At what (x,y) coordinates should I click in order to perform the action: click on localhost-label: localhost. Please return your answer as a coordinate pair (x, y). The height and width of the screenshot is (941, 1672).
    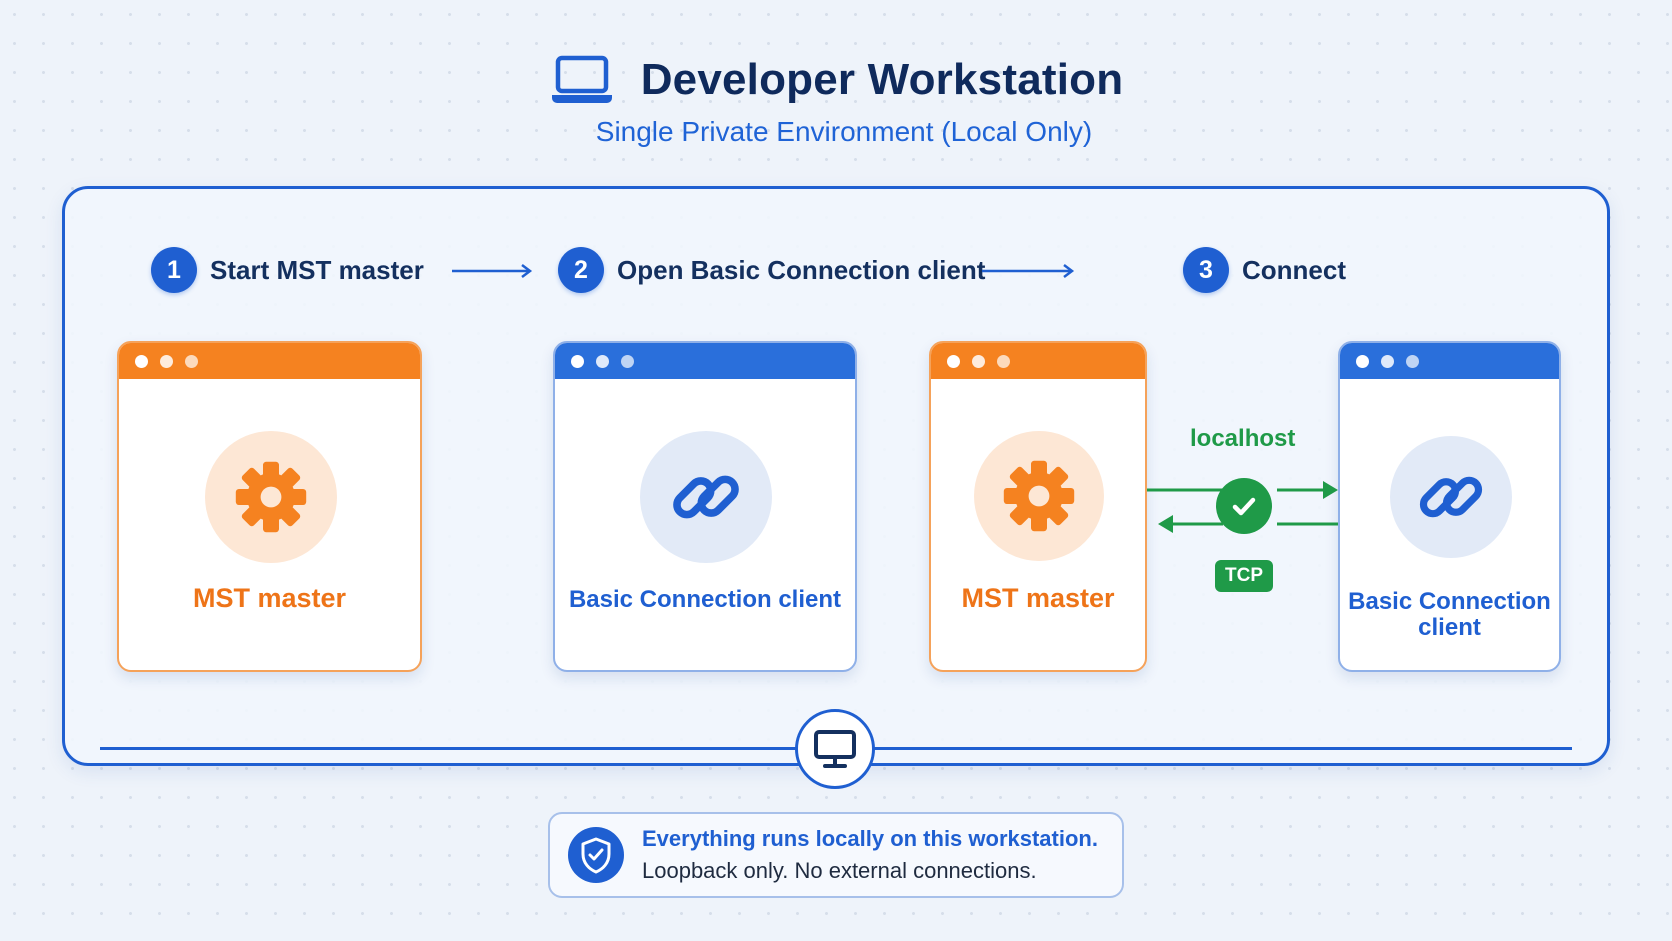
    Looking at the image, I should click on (1243, 438).